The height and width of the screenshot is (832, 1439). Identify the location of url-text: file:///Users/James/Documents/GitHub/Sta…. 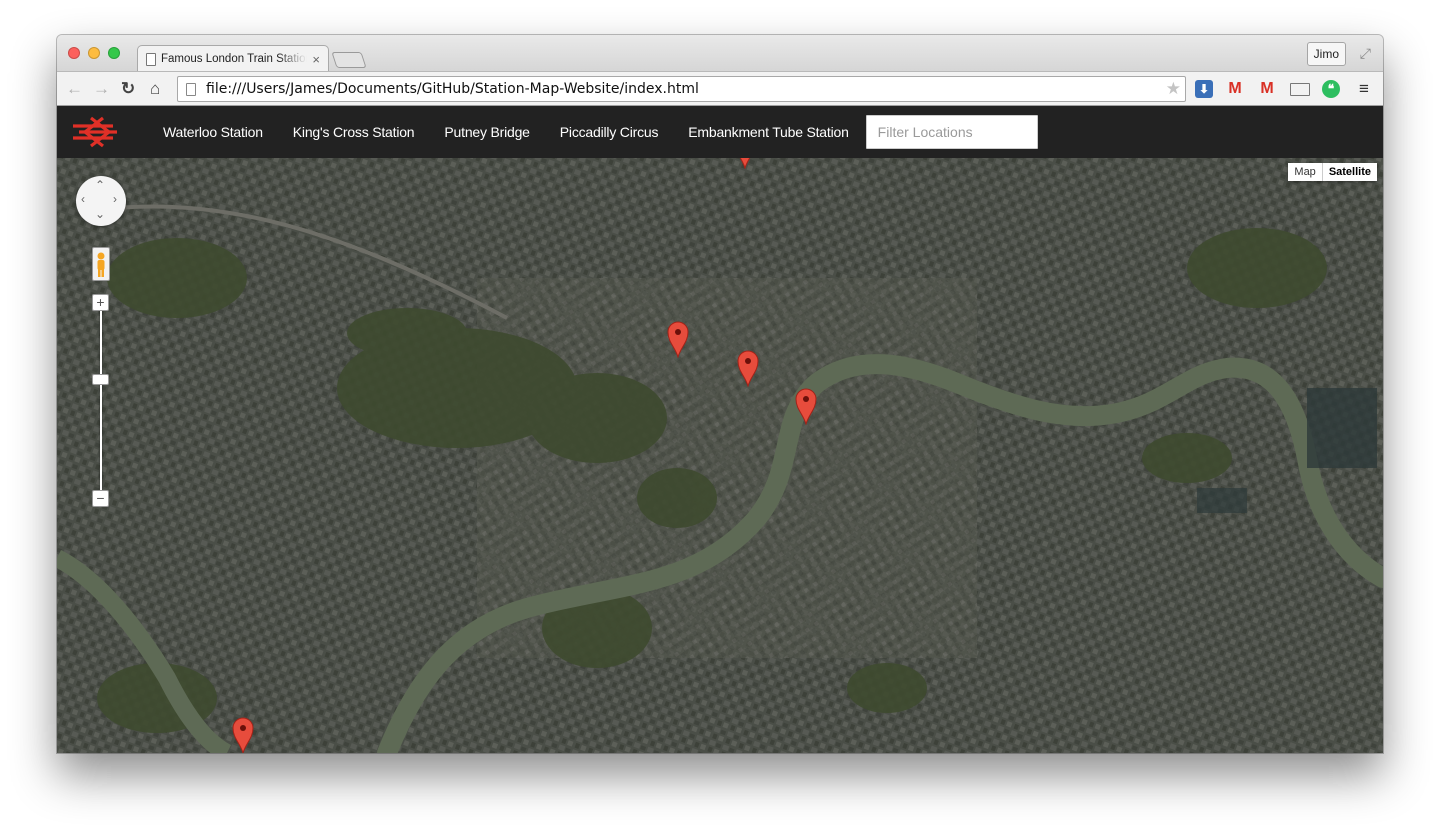
(452, 89).